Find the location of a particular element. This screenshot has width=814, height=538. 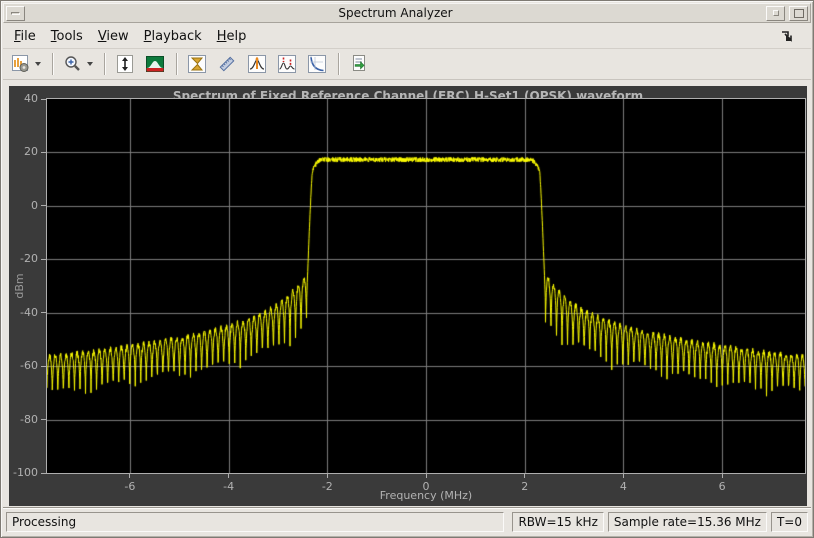

minimize-button is located at coordinates (775, 13).